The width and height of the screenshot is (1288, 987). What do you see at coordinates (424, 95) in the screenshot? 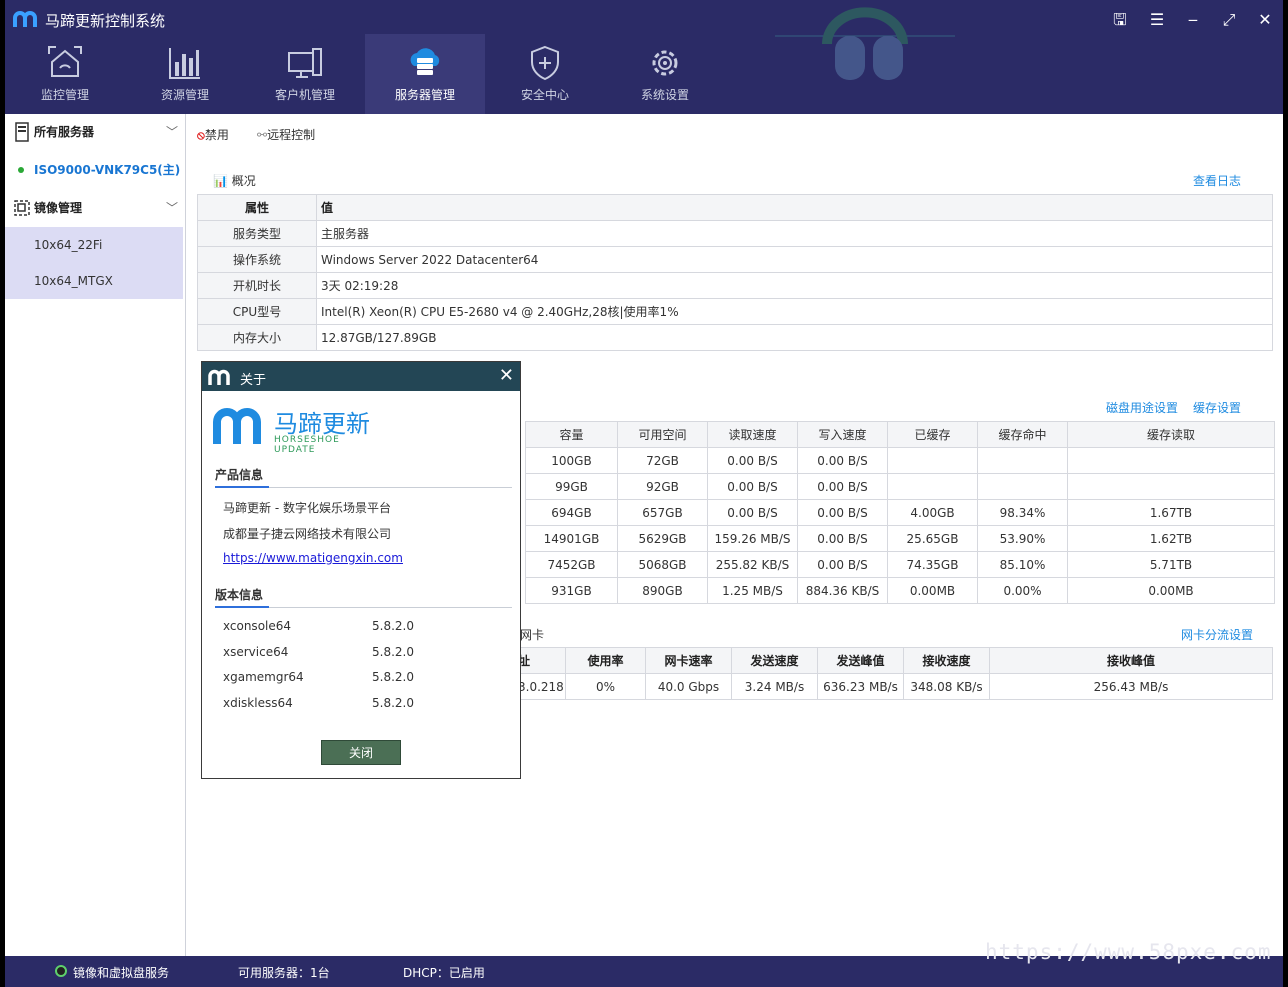
I see `nav-label: 服务器管理` at bounding box center [424, 95].